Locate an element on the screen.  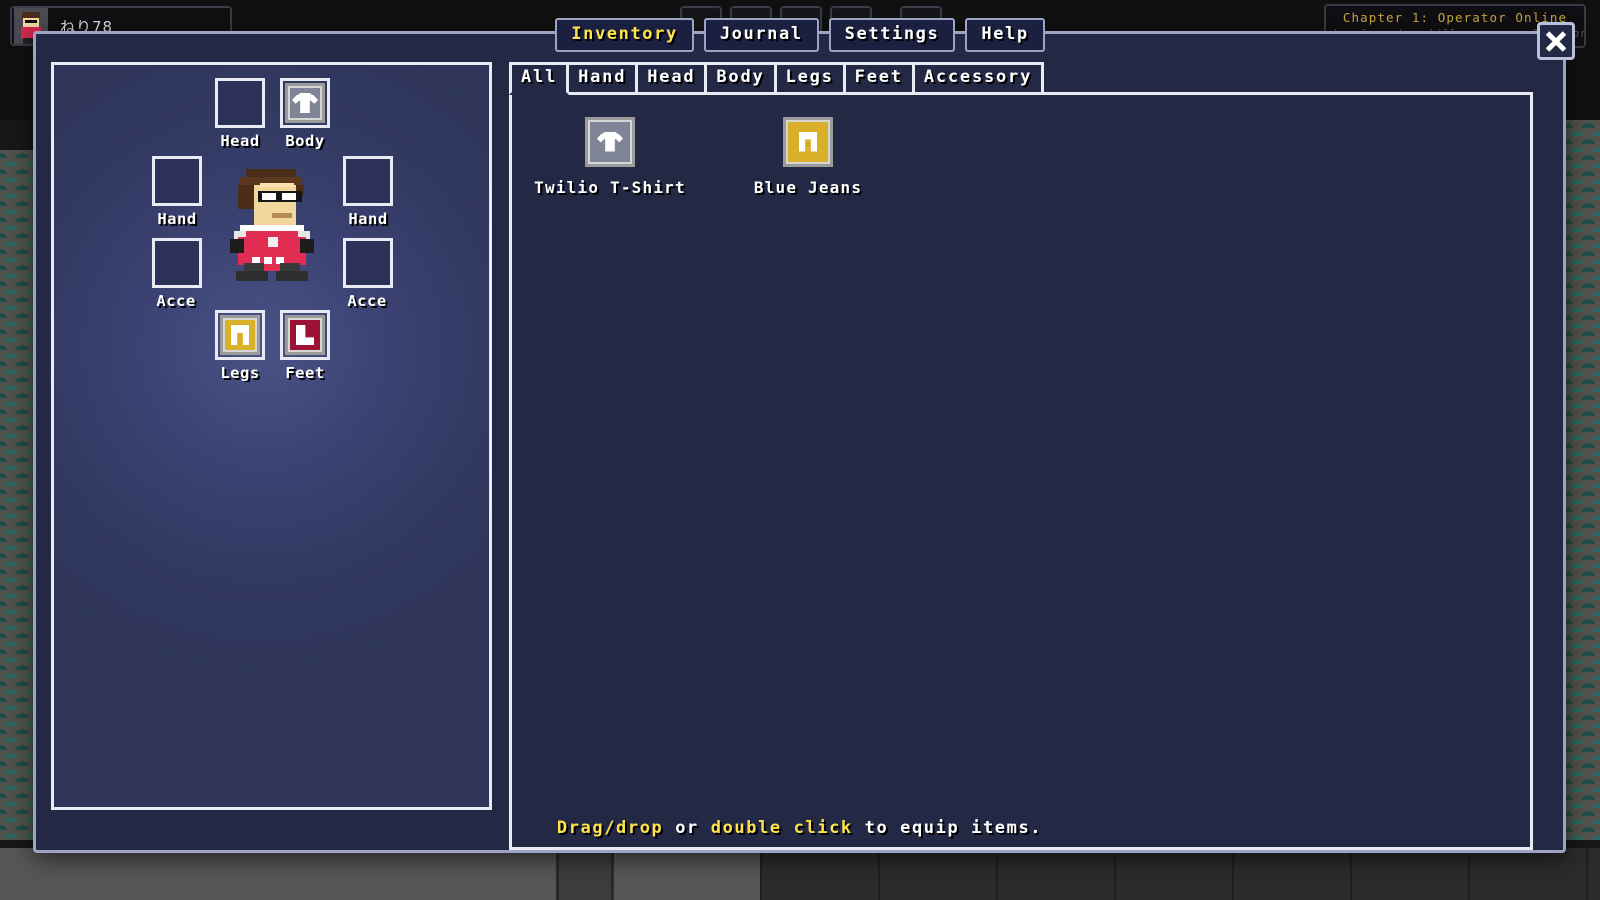
filter-tab-hand: Hand is located at coordinates (602, 78).